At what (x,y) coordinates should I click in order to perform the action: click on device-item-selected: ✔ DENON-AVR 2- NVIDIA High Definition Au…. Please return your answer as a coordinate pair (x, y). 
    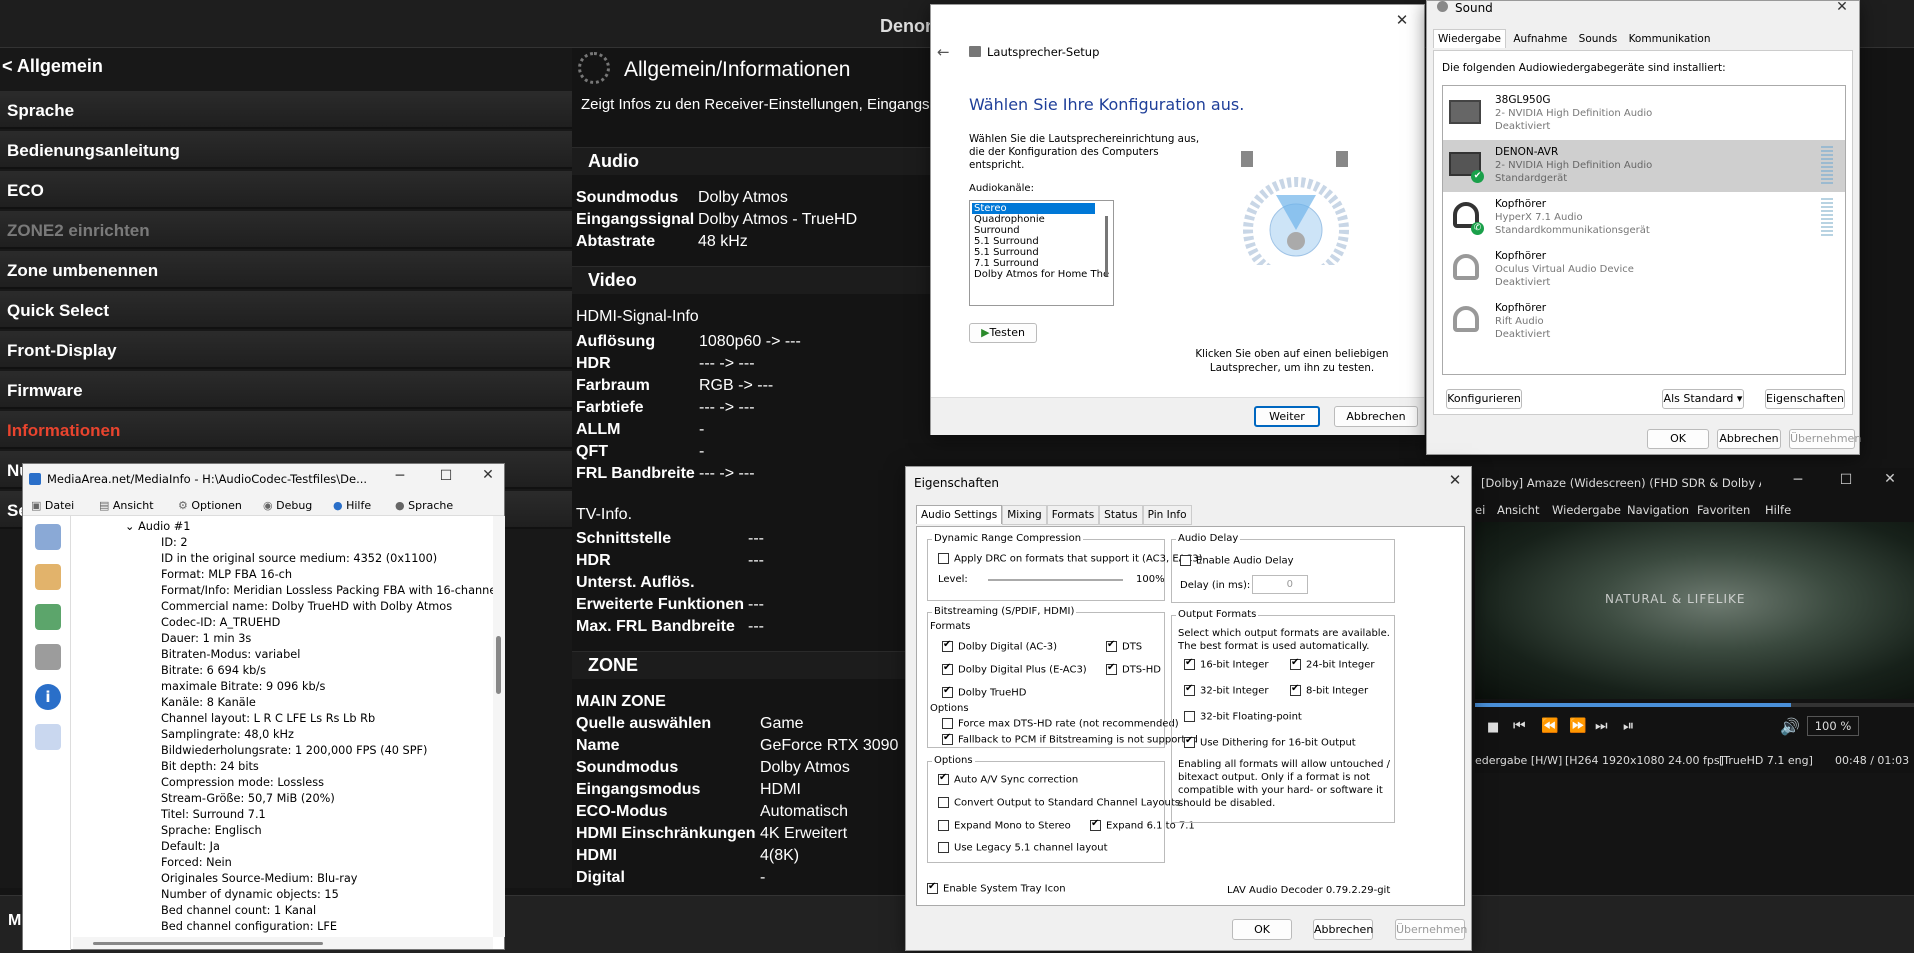
    Looking at the image, I should click on (1644, 166).